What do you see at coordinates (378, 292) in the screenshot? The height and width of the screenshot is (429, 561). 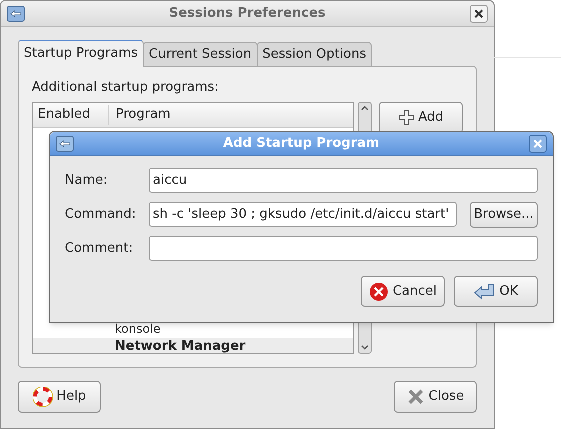 I see `cancel-icon` at bounding box center [378, 292].